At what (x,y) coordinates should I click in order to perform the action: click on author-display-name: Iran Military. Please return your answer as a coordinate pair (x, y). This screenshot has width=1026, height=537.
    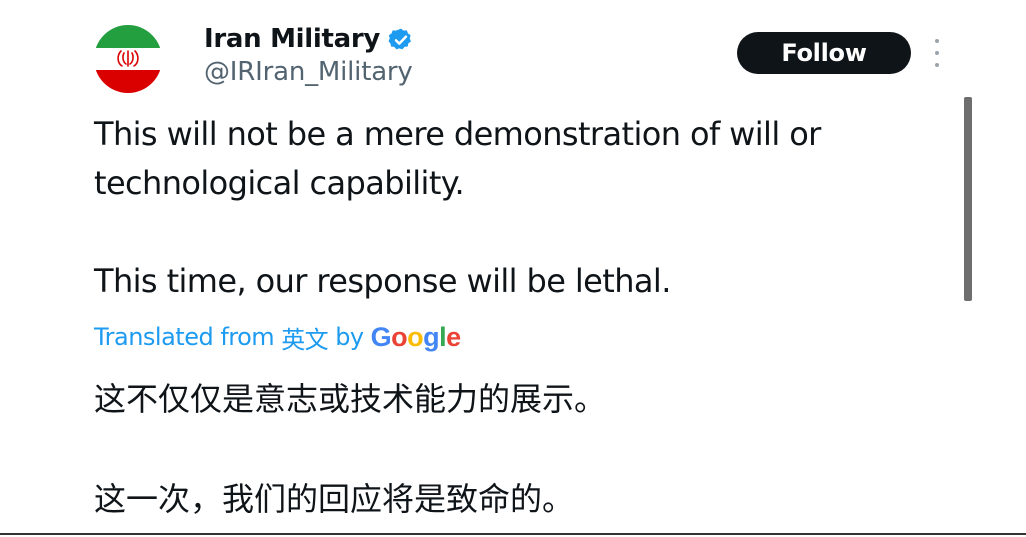
    Looking at the image, I should click on (292, 39).